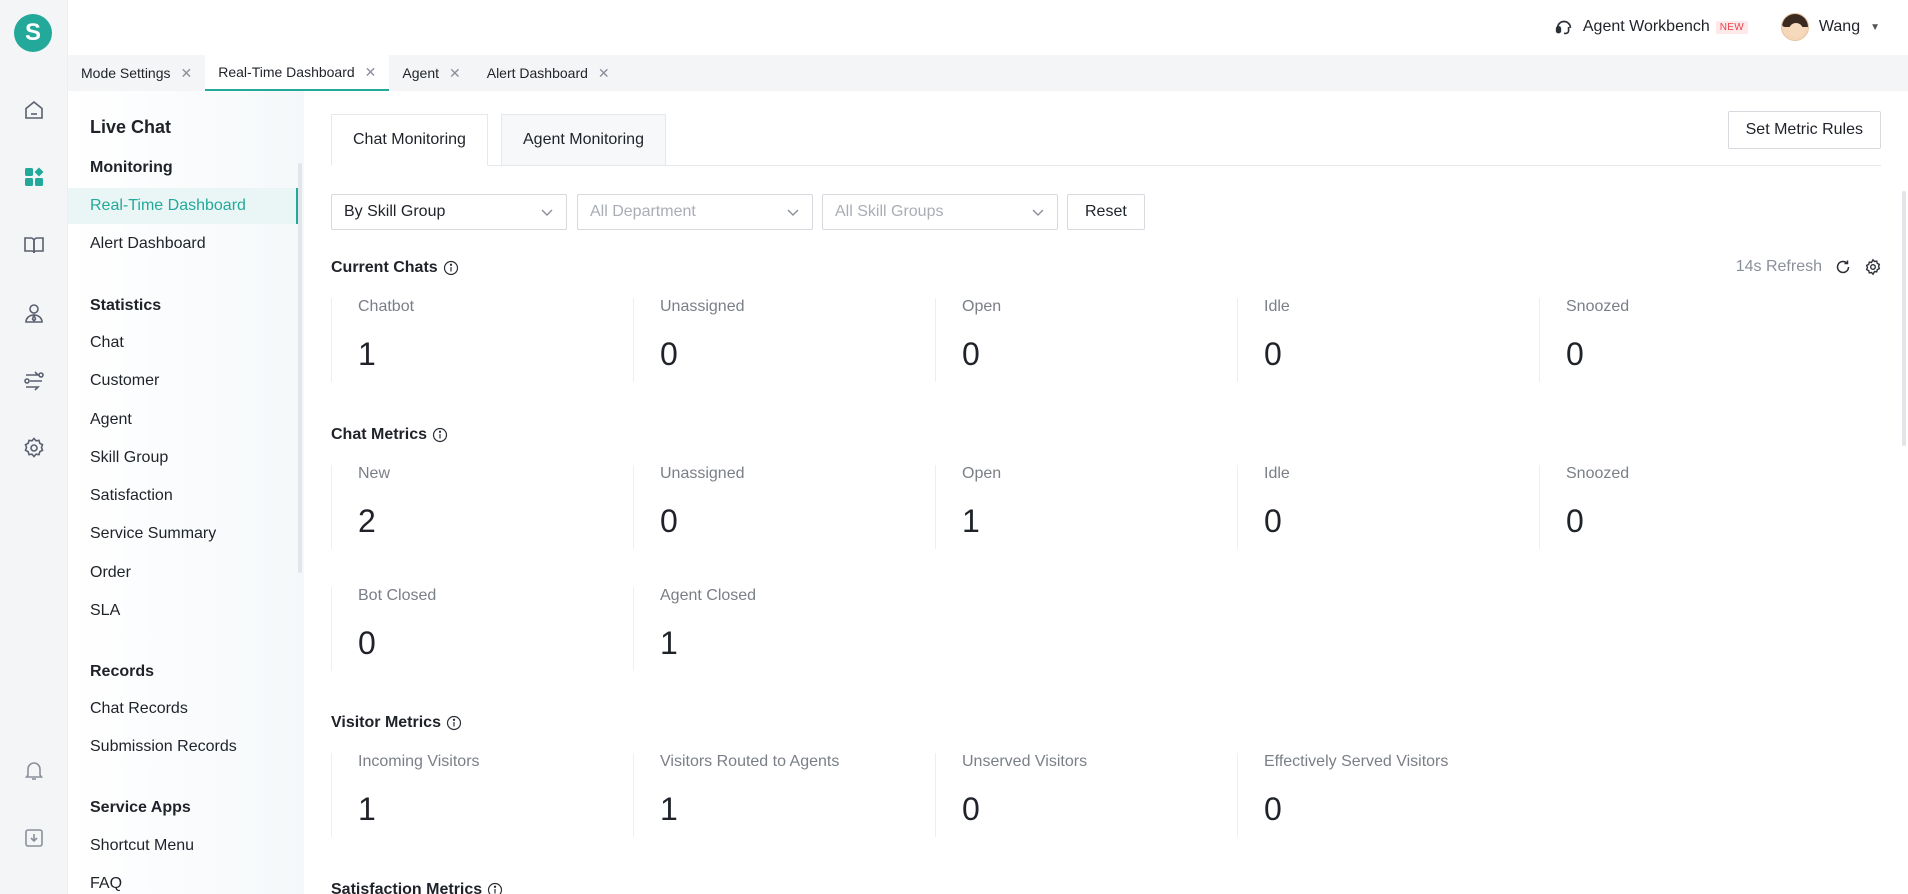 The width and height of the screenshot is (1908, 894). I want to click on nav-heading-statistics: Statistics, so click(126, 305).